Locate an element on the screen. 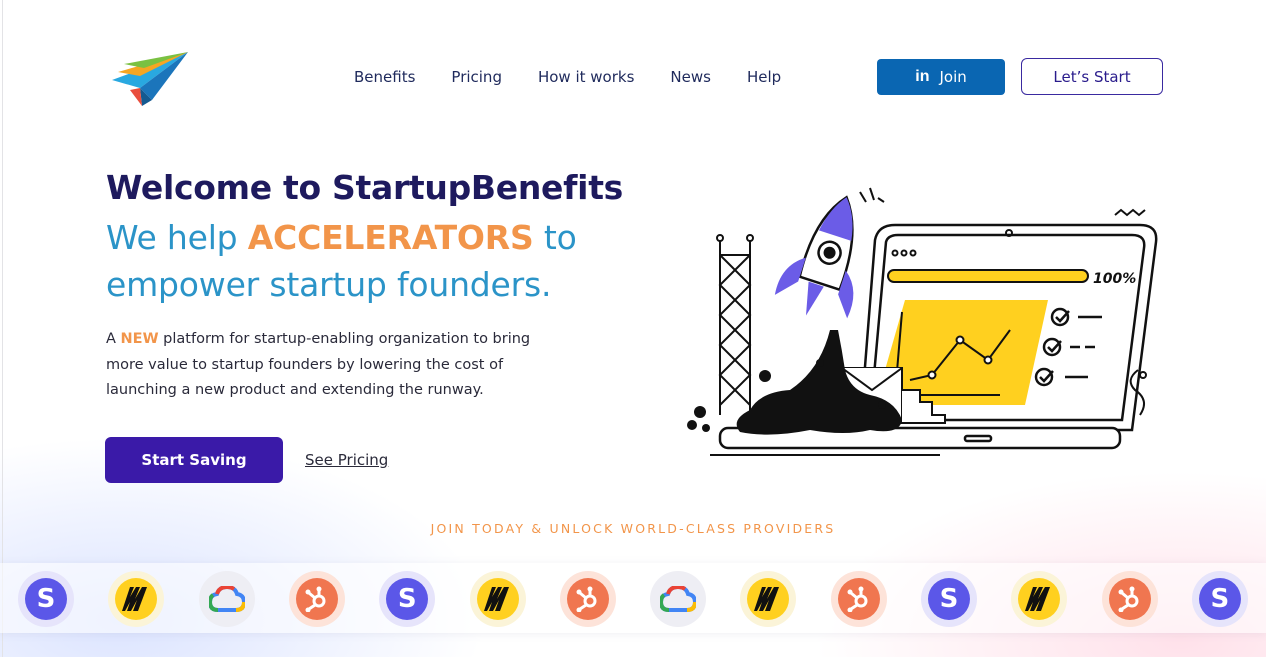 The width and height of the screenshot is (1266, 657). nav-how-it-works: How it works is located at coordinates (586, 77).